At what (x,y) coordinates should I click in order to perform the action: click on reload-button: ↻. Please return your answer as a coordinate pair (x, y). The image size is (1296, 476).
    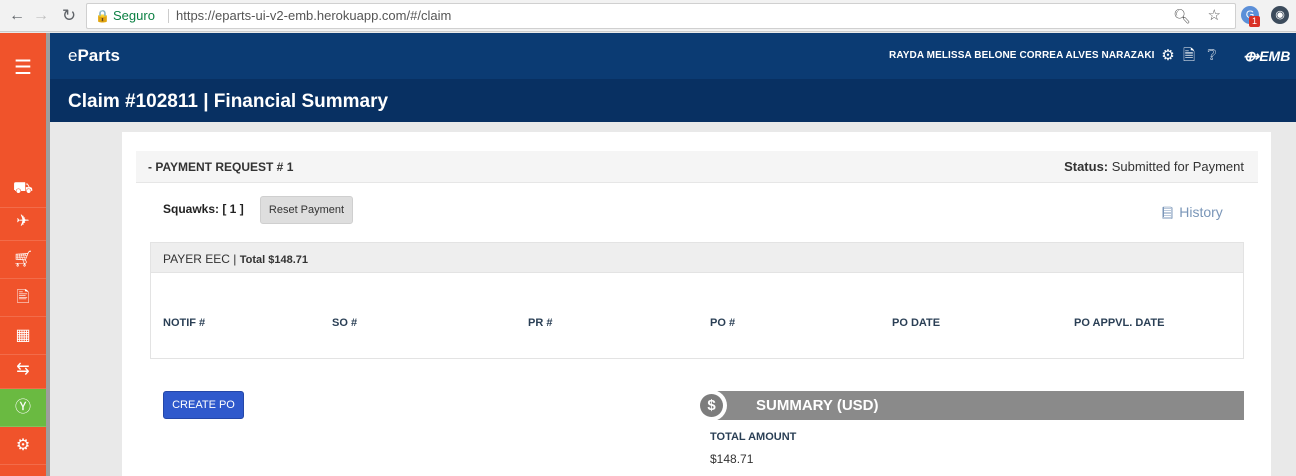
    Looking at the image, I should click on (69, 16).